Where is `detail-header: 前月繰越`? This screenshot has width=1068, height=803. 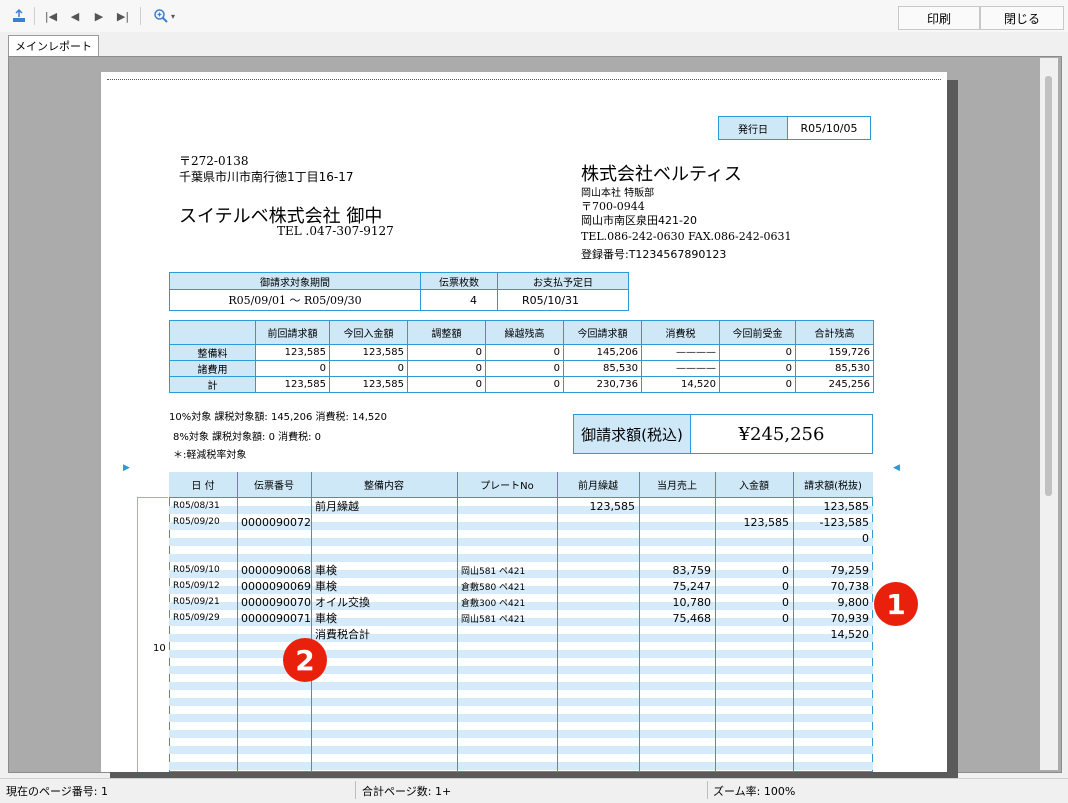
detail-header: 前月繰越 is located at coordinates (598, 485).